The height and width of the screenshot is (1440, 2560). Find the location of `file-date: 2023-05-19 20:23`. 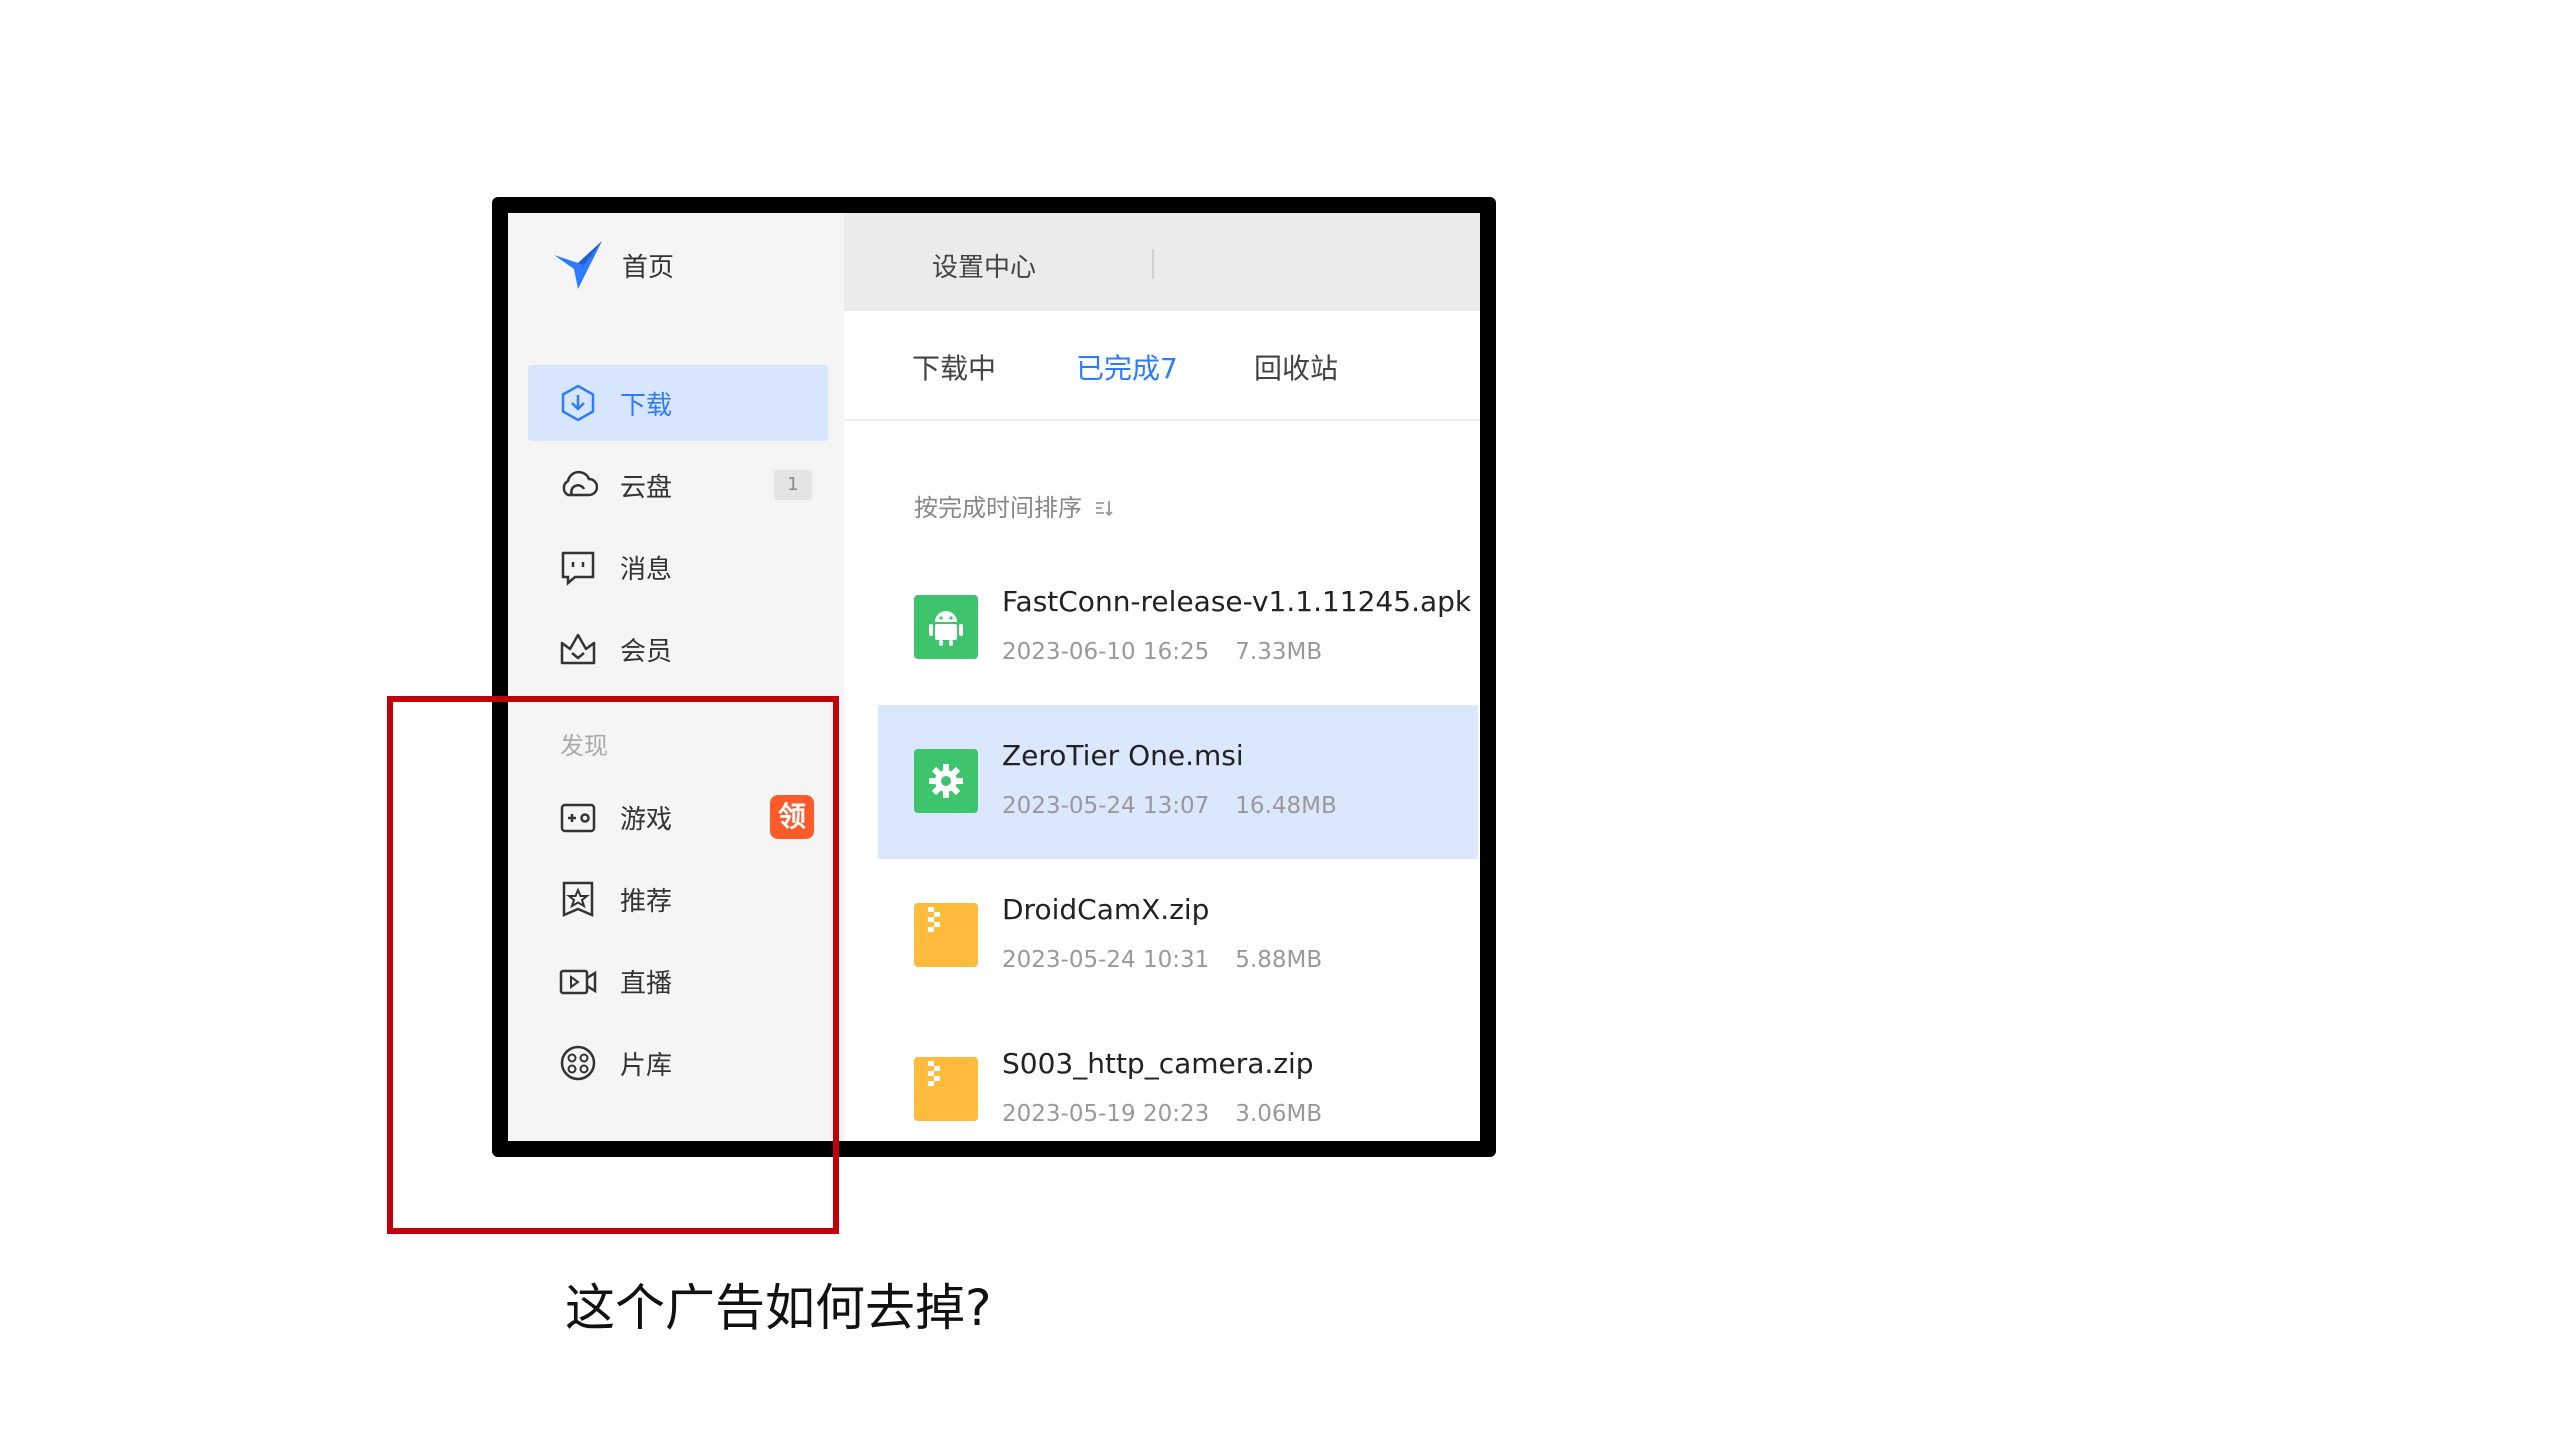

file-date: 2023-05-19 20:23 is located at coordinates (1106, 1114).